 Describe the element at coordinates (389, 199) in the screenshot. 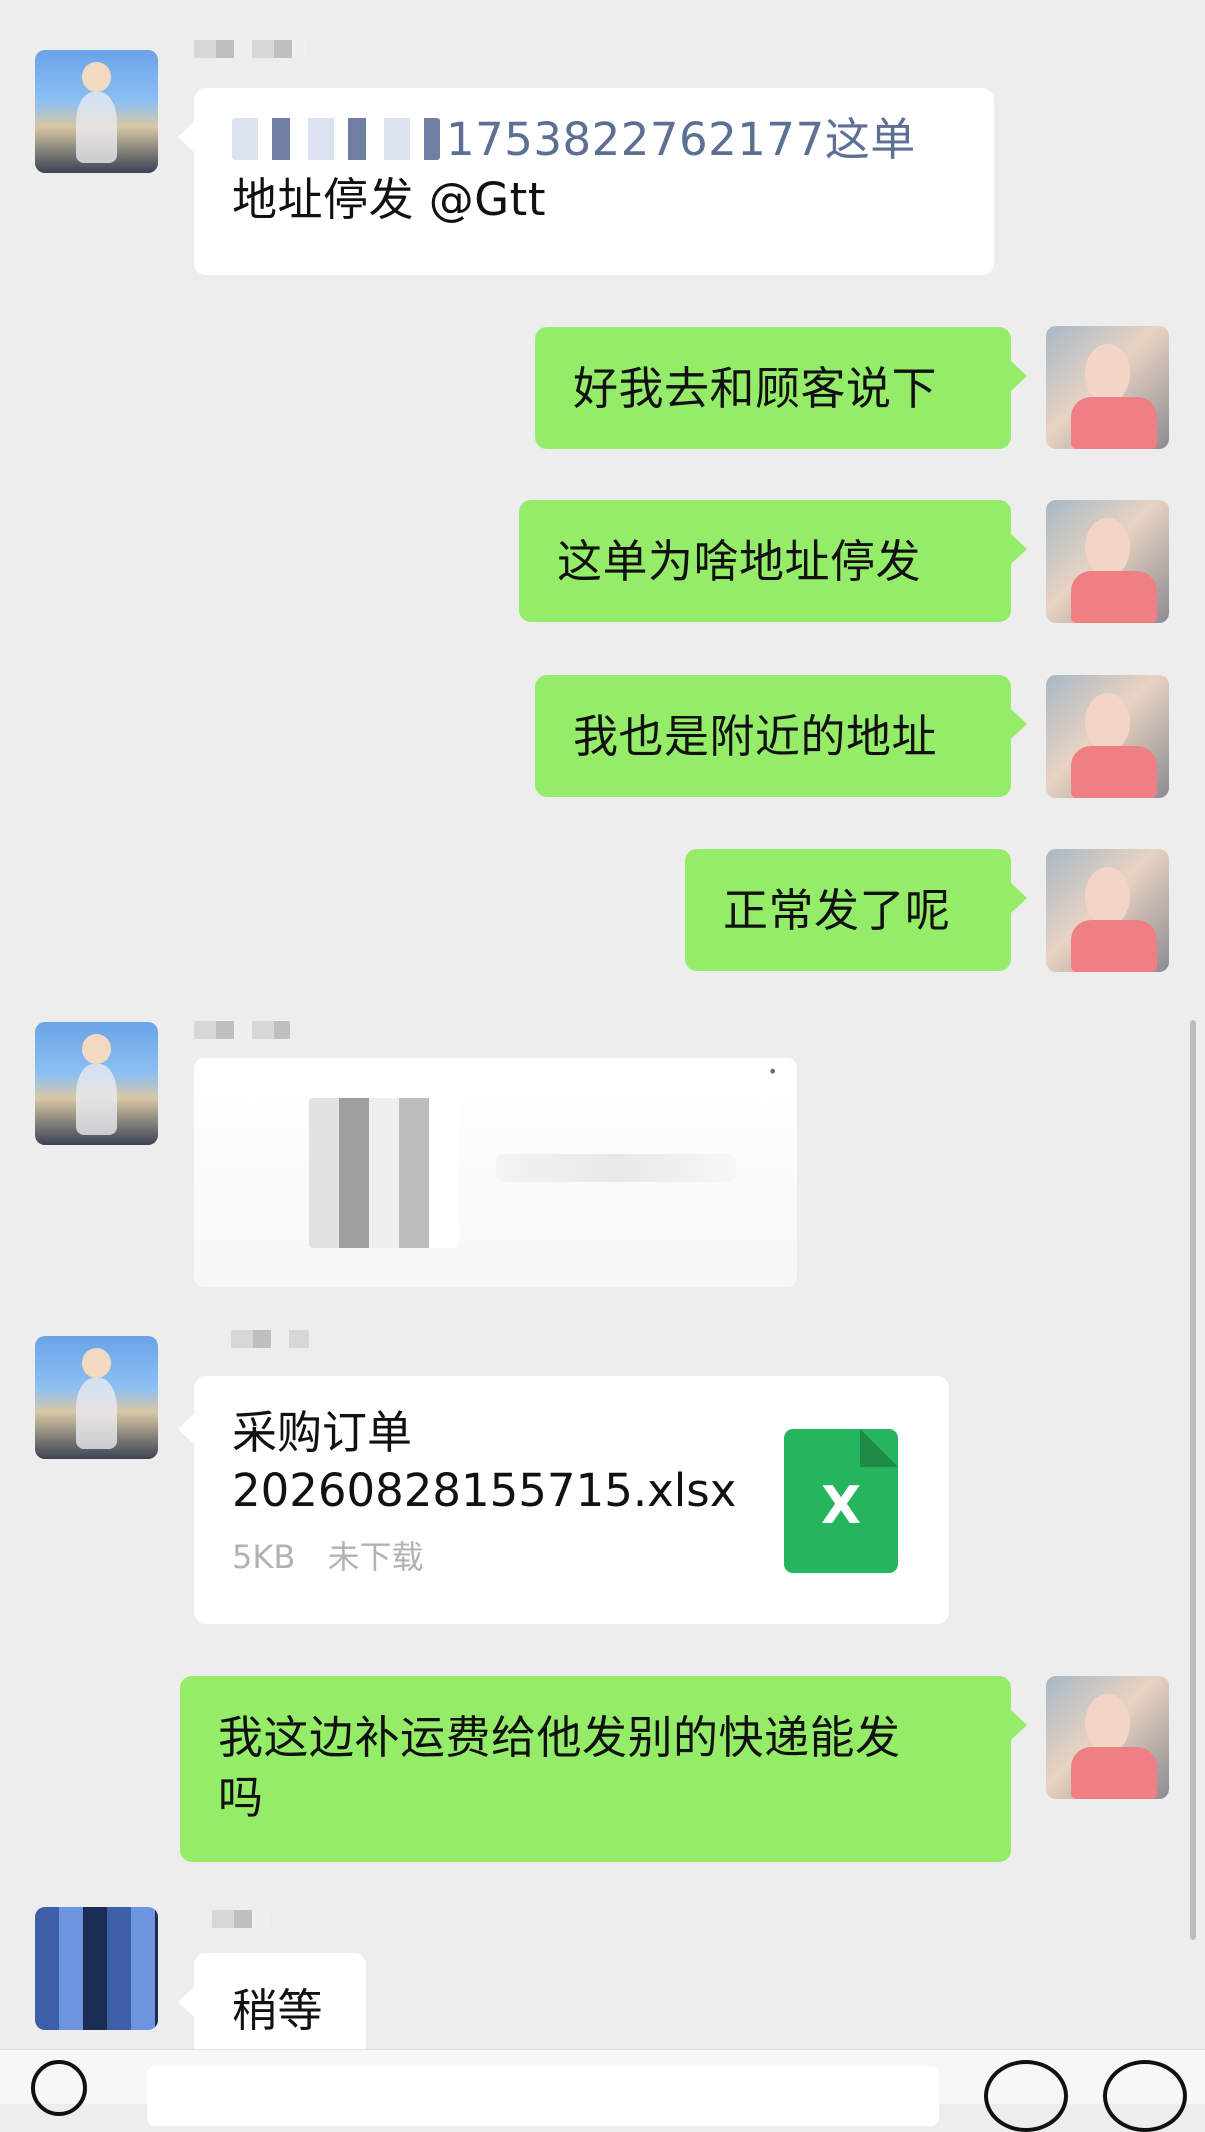

I see `message-line-2: 地址停发 @Gtt` at that location.